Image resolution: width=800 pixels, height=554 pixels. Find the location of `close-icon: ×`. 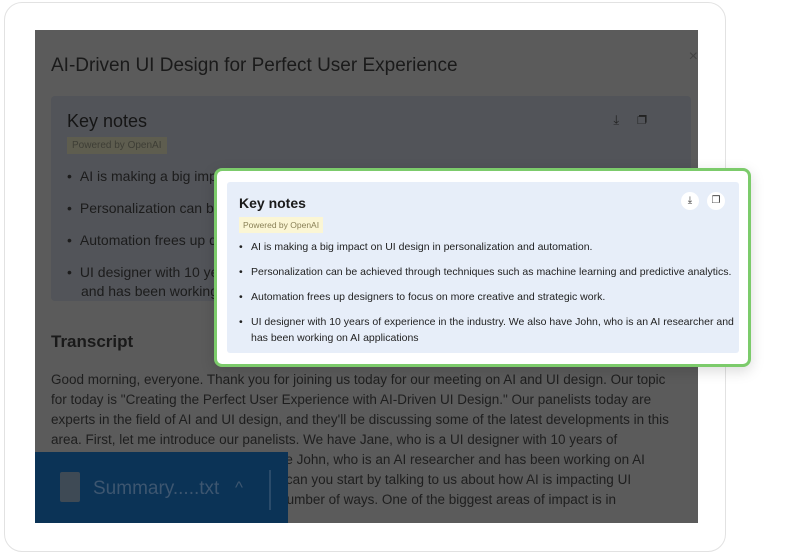

close-icon: × is located at coordinates (693, 57).